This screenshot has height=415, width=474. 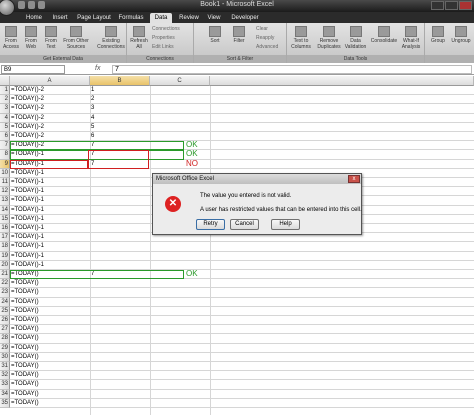 What do you see at coordinates (5, 183) in the screenshot?
I see `row-header: 11` at bounding box center [5, 183].